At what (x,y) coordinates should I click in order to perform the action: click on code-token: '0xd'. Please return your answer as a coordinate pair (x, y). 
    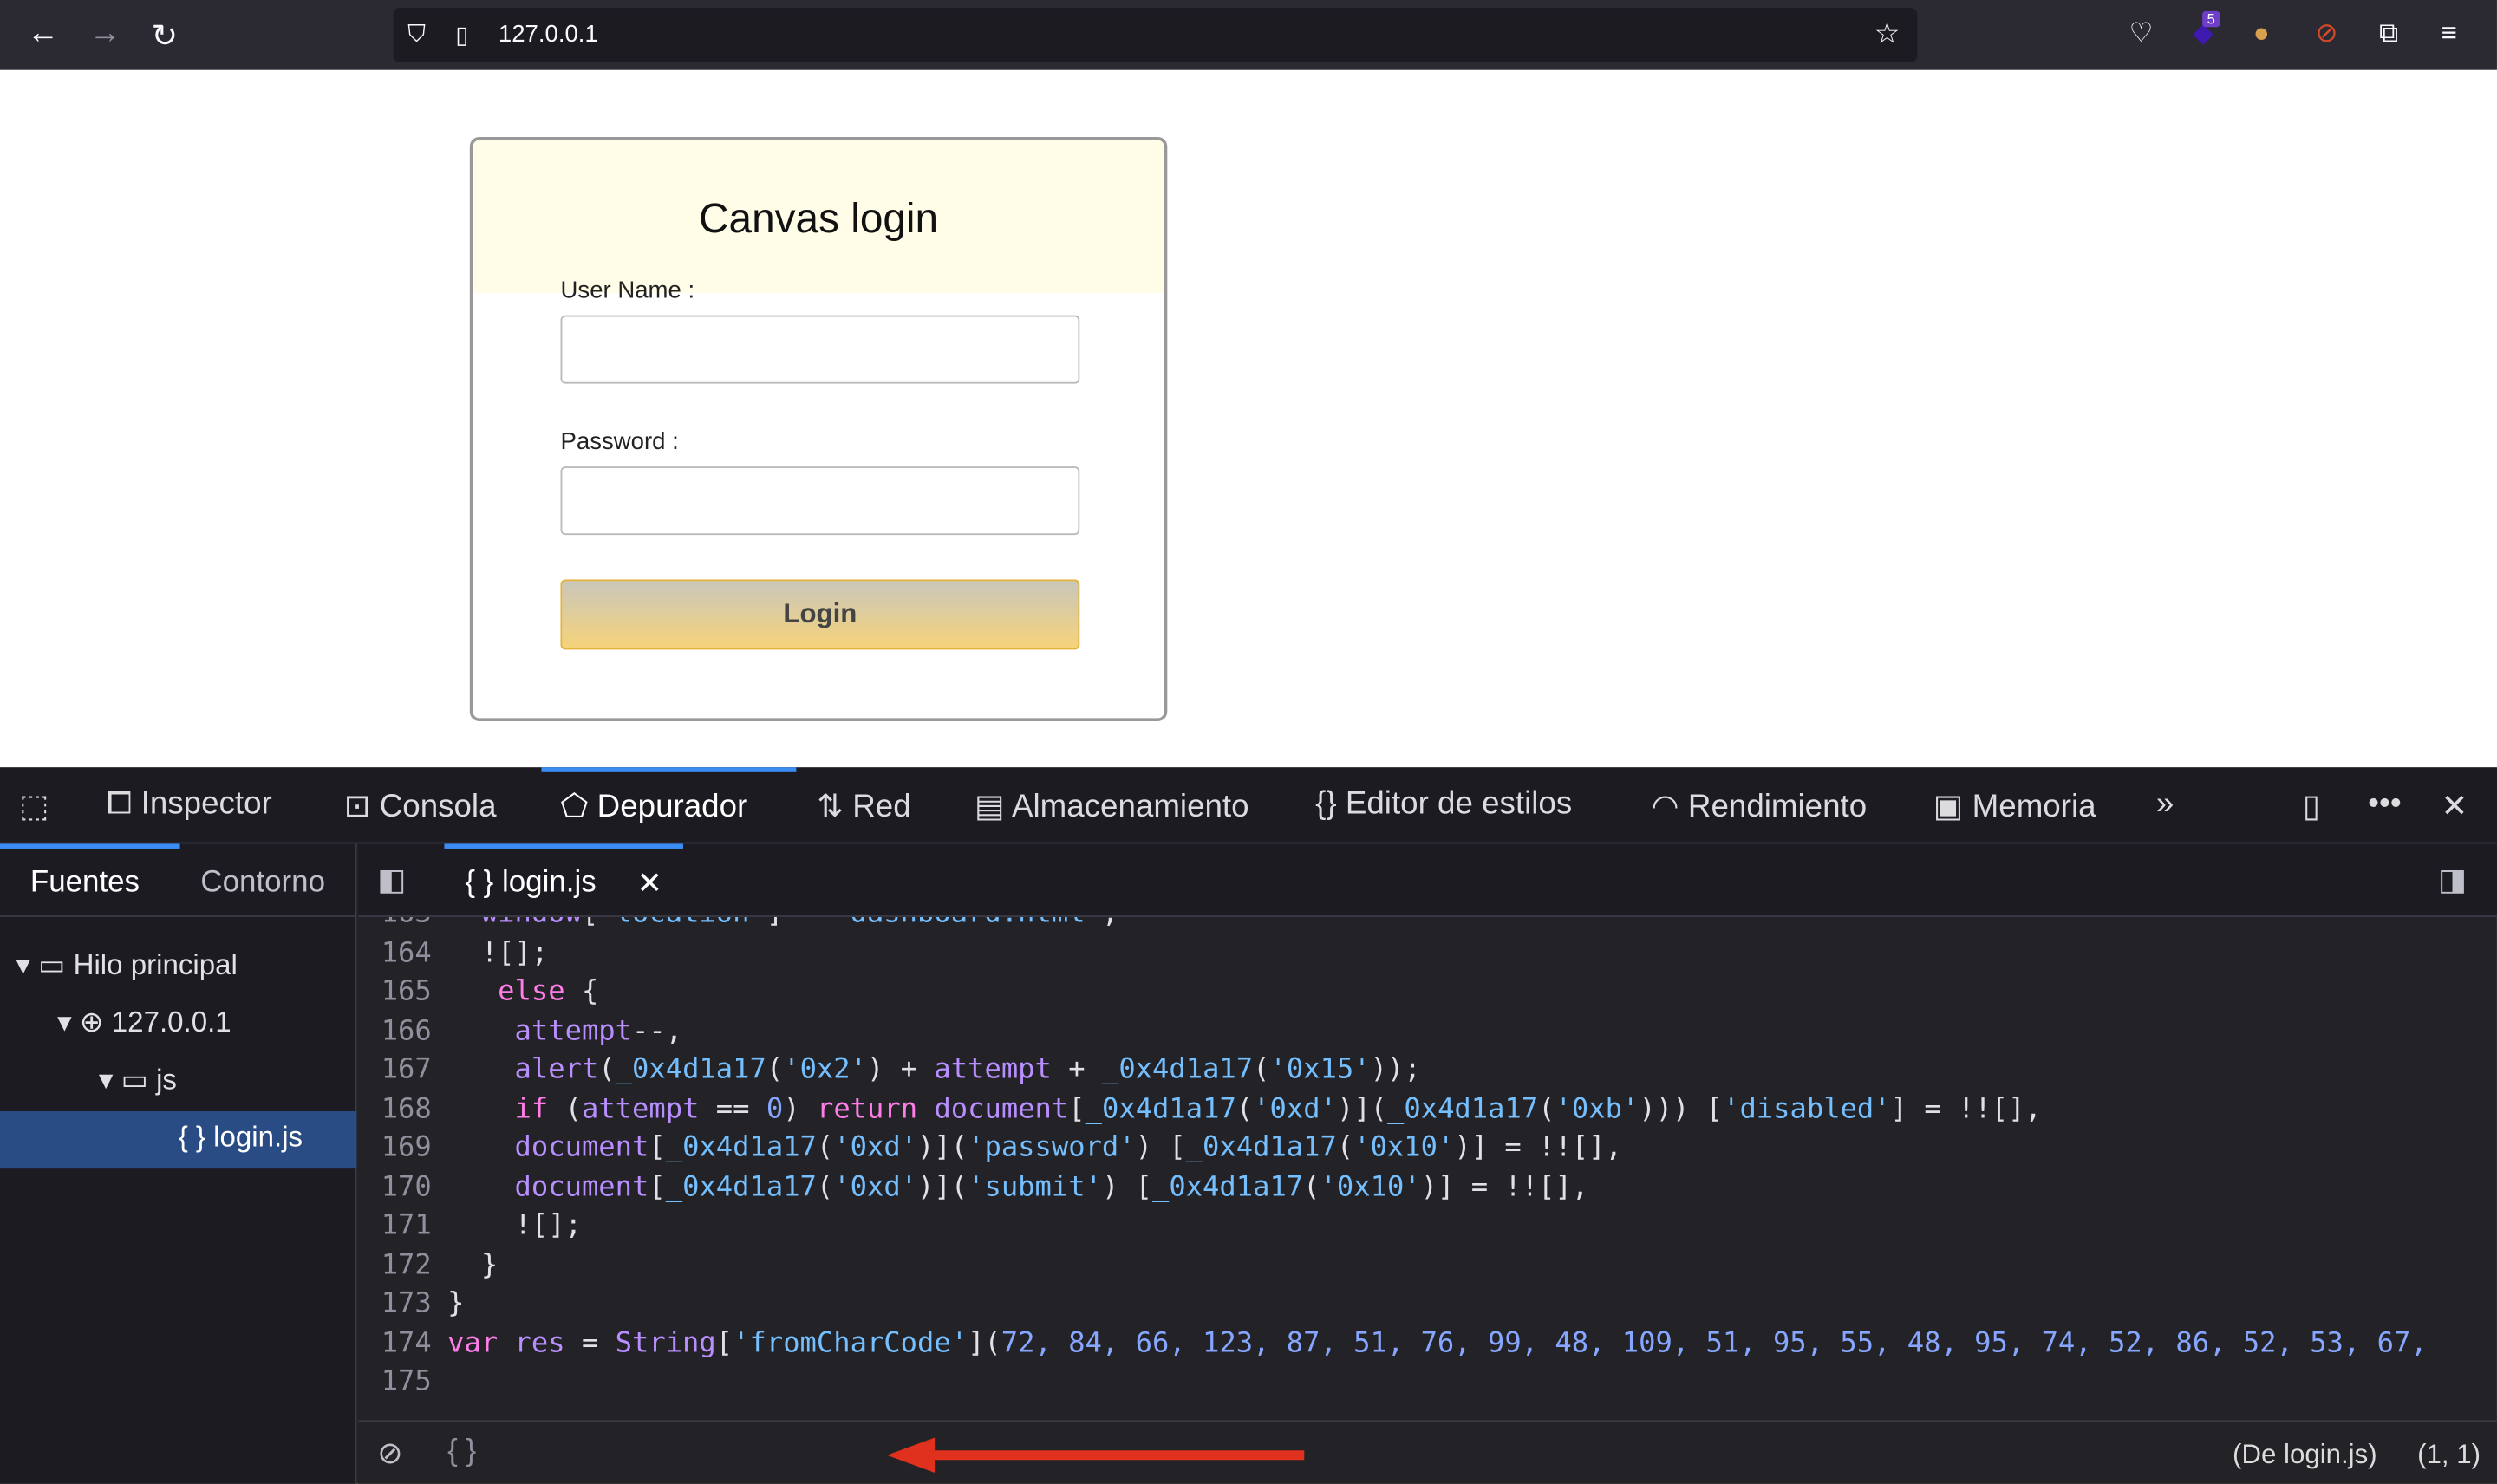
    Looking at the image, I should click on (1295, 1108).